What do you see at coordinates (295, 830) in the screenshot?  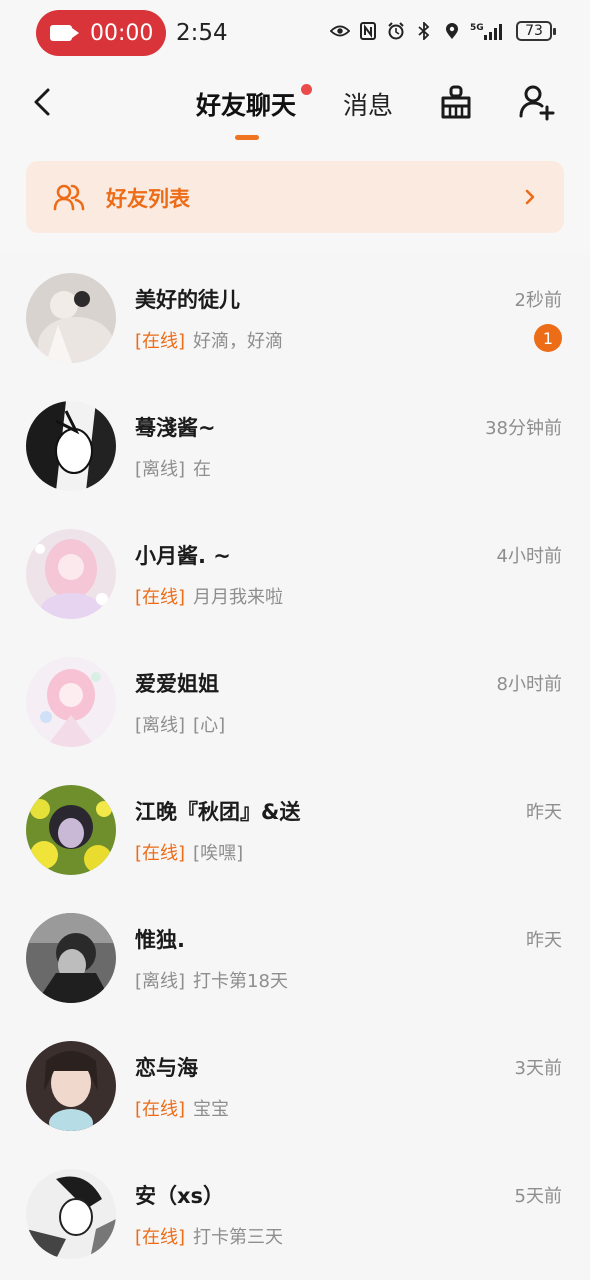 I see `chat-row: 江晚『秋团』&送 昨天 [在线] [唉嘿]` at bounding box center [295, 830].